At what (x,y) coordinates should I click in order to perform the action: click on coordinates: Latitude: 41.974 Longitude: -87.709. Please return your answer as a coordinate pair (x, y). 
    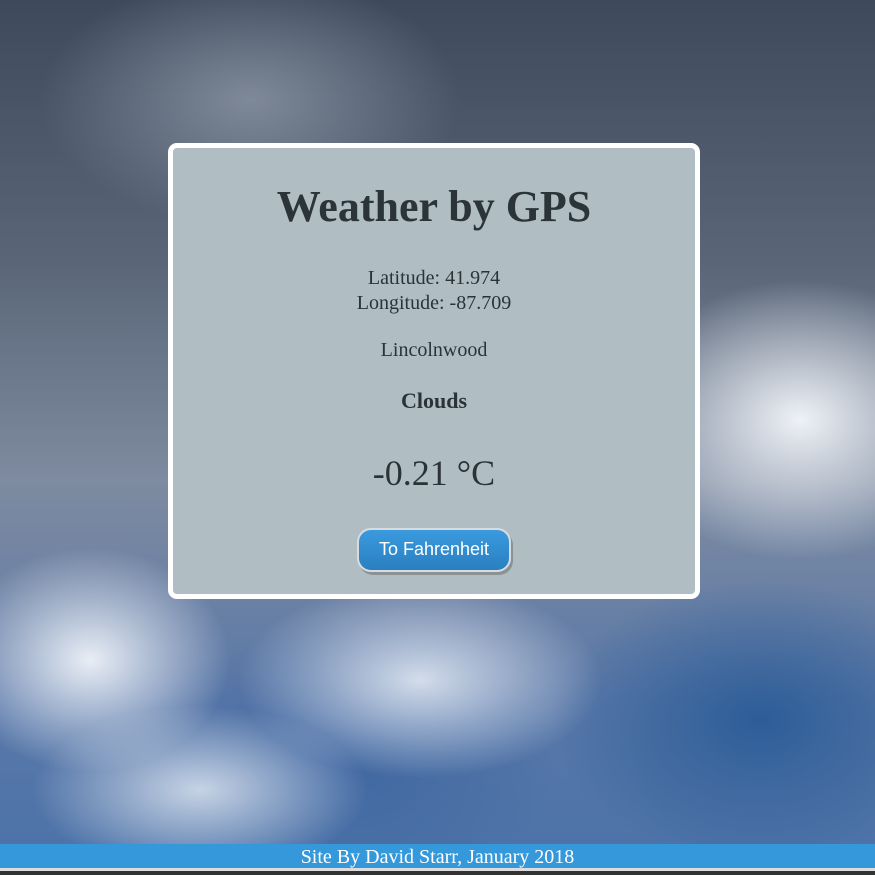
    Looking at the image, I should click on (434, 291).